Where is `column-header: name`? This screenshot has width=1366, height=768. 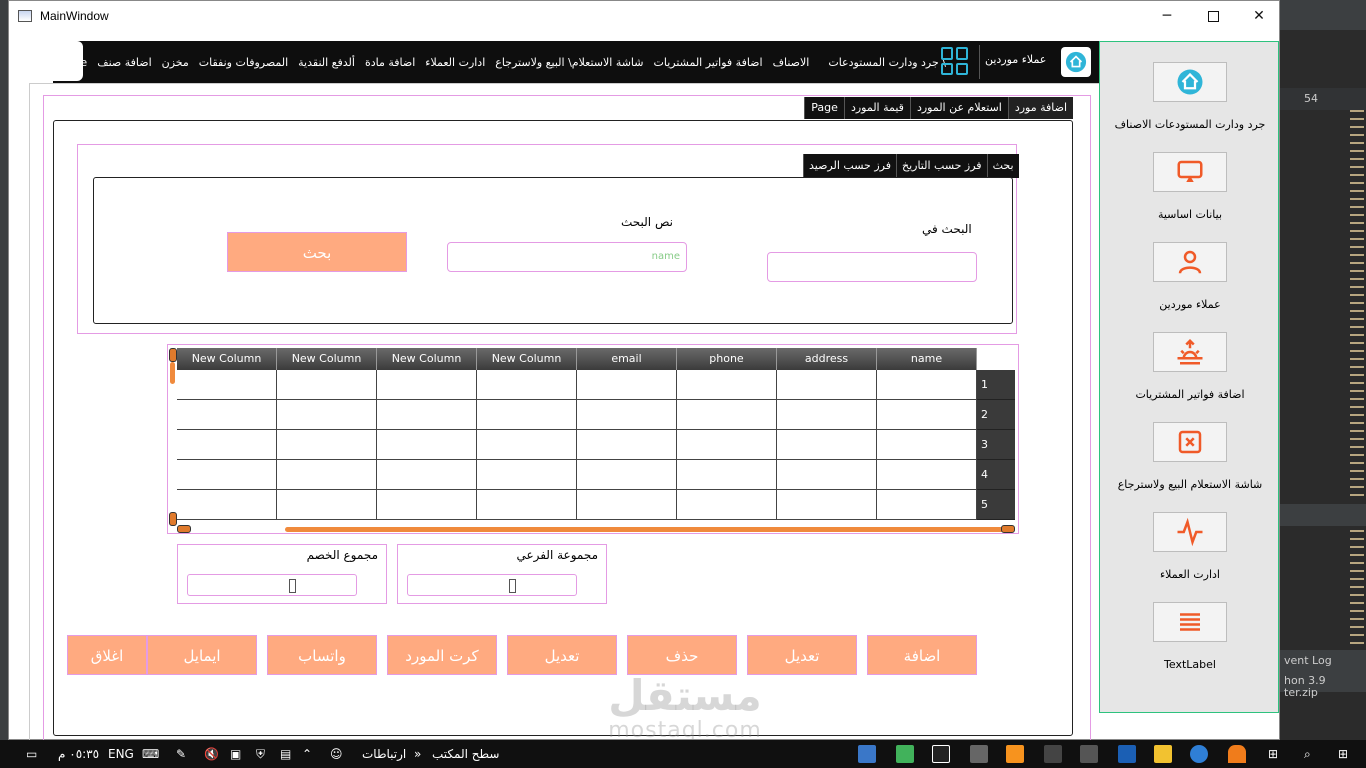
column-header: name is located at coordinates (927, 359).